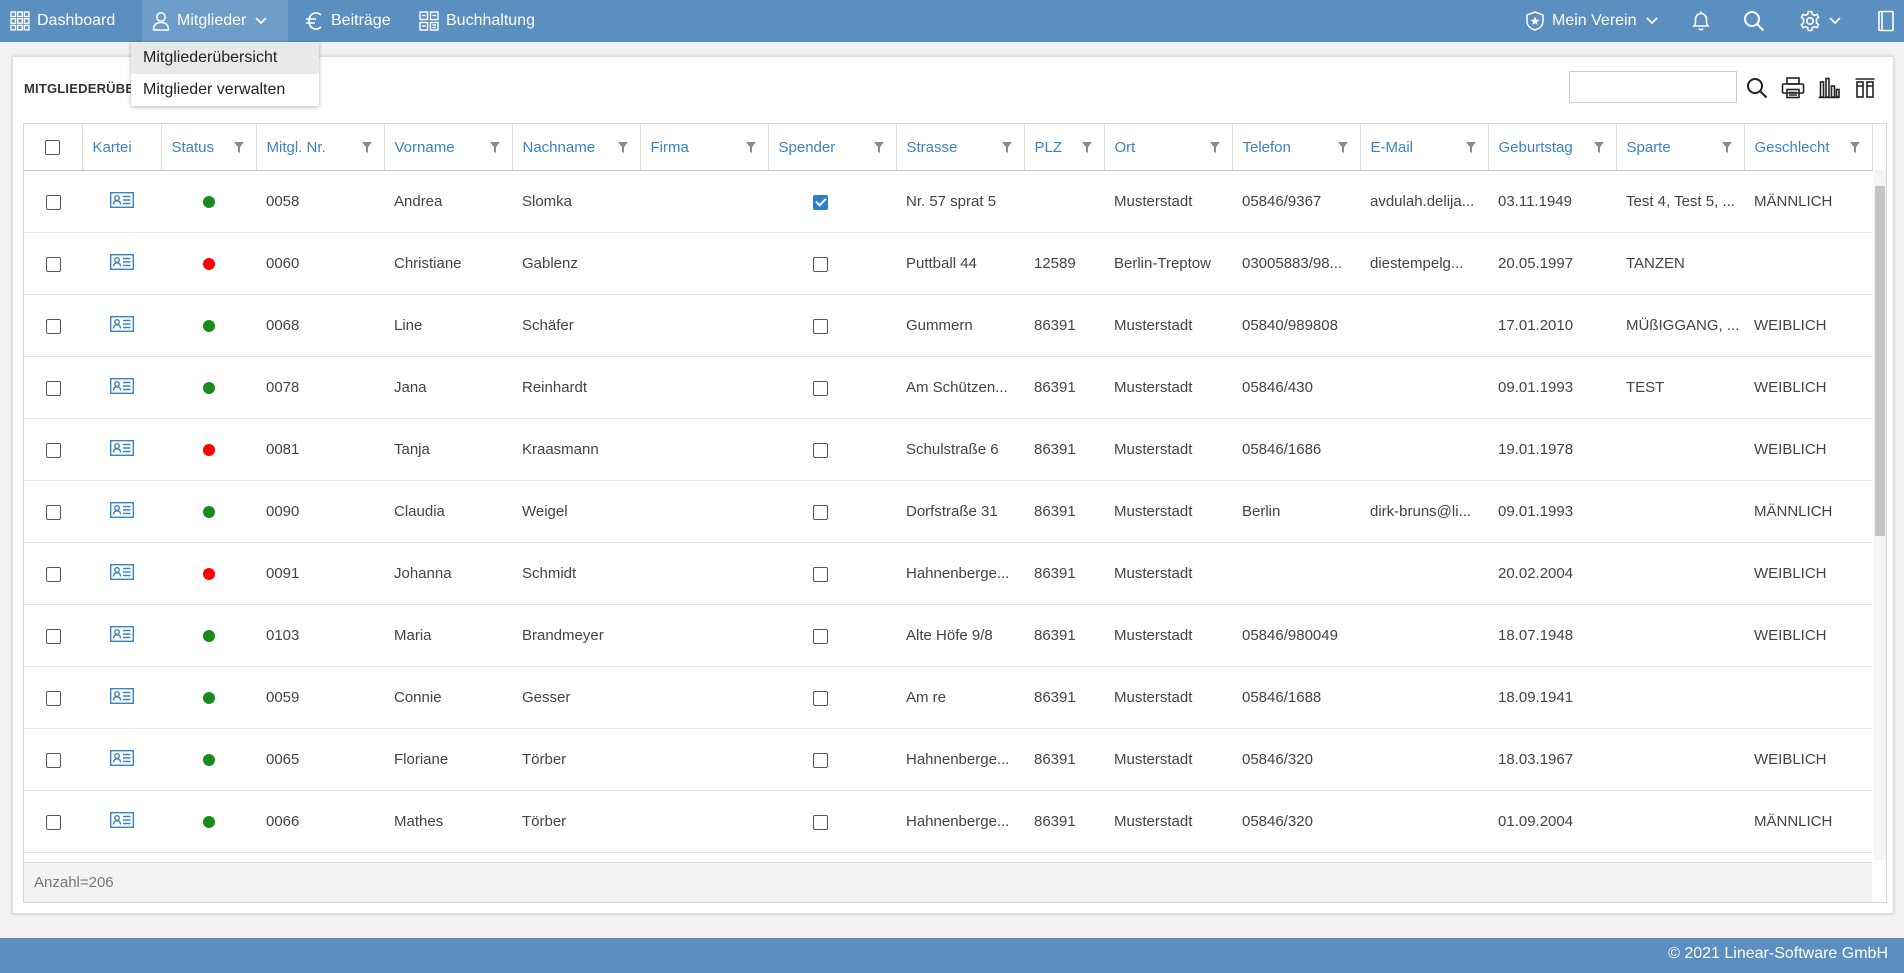 The height and width of the screenshot is (973, 1904). I want to click on column-header-plz: PLZ, so click(1064, 147).